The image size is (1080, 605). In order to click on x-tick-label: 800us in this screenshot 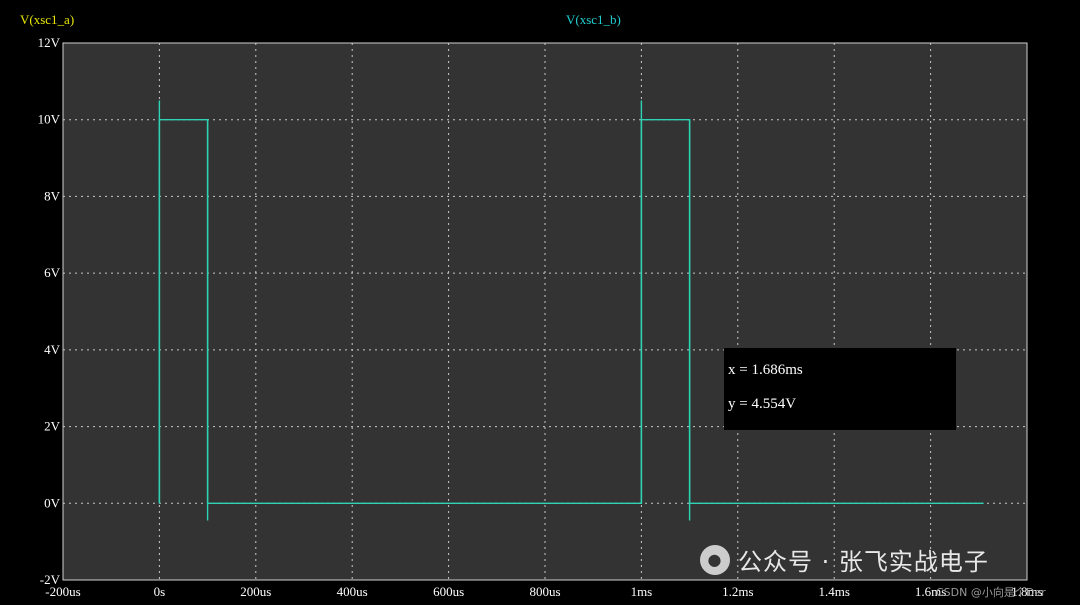, I will do `click(544, 591)`.